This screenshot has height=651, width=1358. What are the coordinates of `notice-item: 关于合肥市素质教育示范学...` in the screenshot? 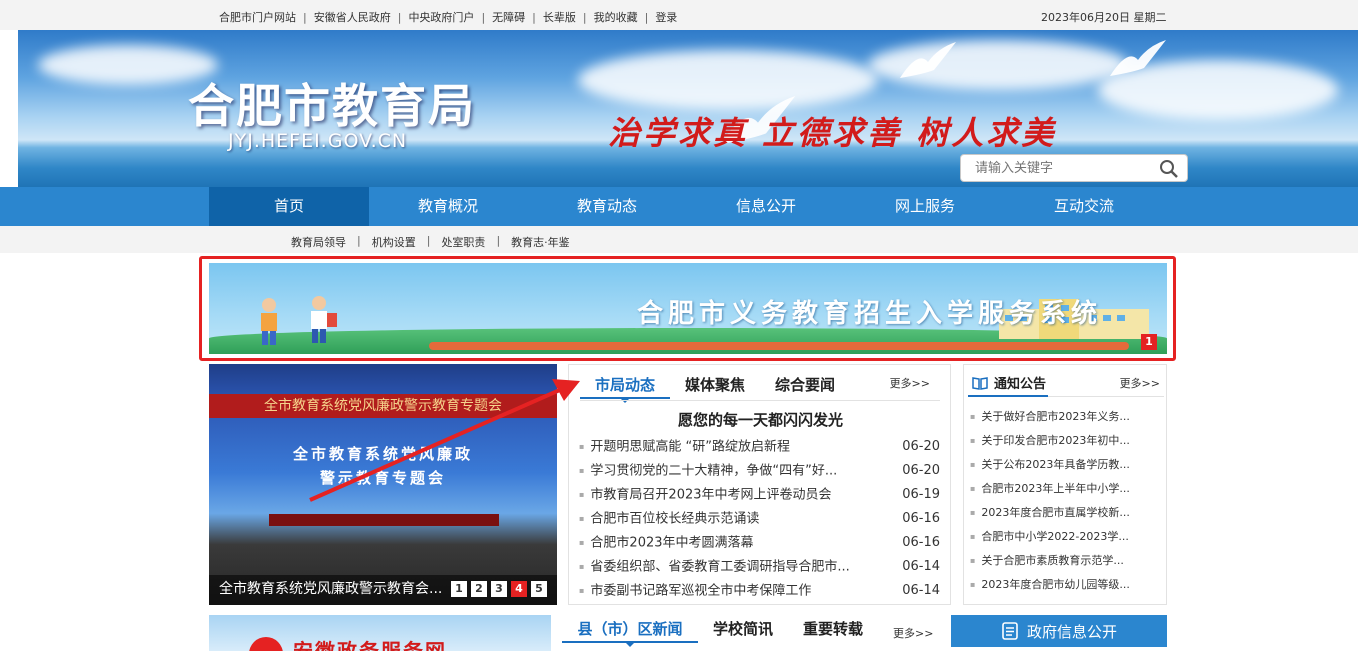 It's located at (1050, 561).